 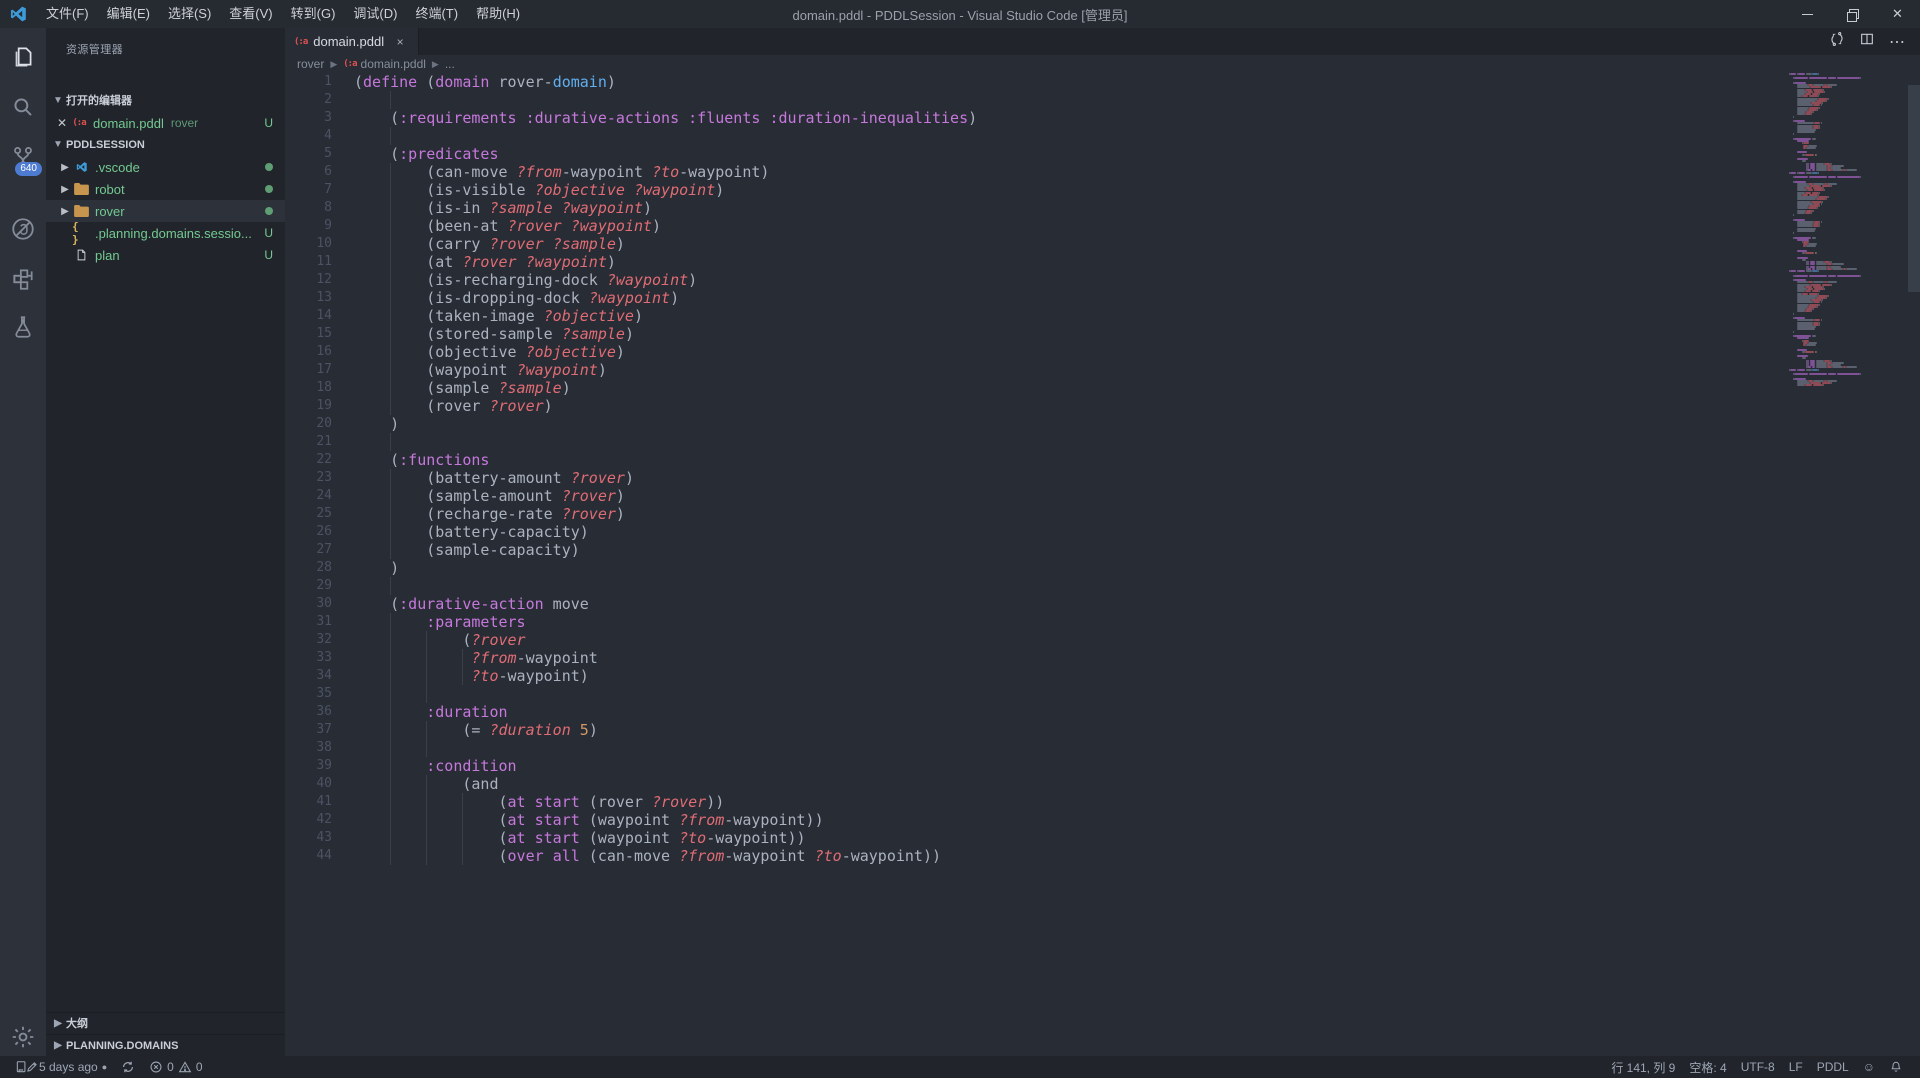 I want to click on test-flask-icon, so click(x=23, y=327).